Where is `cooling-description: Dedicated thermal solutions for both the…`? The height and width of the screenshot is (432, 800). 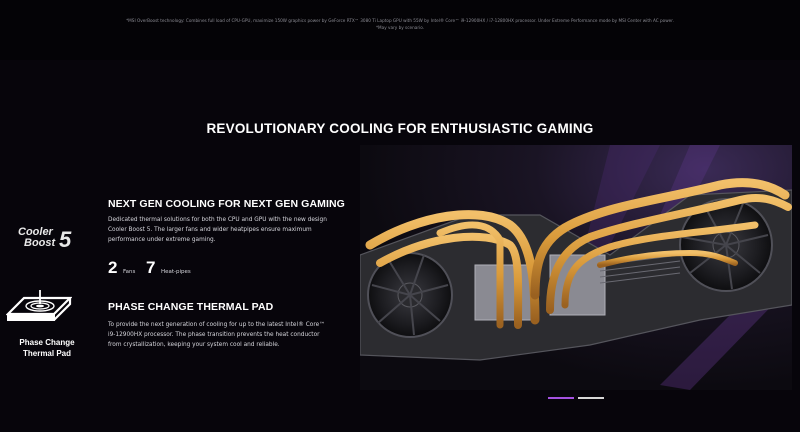
cooling-description: Dedicated thermal solutions for both the… is located at coordinates (217, 230).